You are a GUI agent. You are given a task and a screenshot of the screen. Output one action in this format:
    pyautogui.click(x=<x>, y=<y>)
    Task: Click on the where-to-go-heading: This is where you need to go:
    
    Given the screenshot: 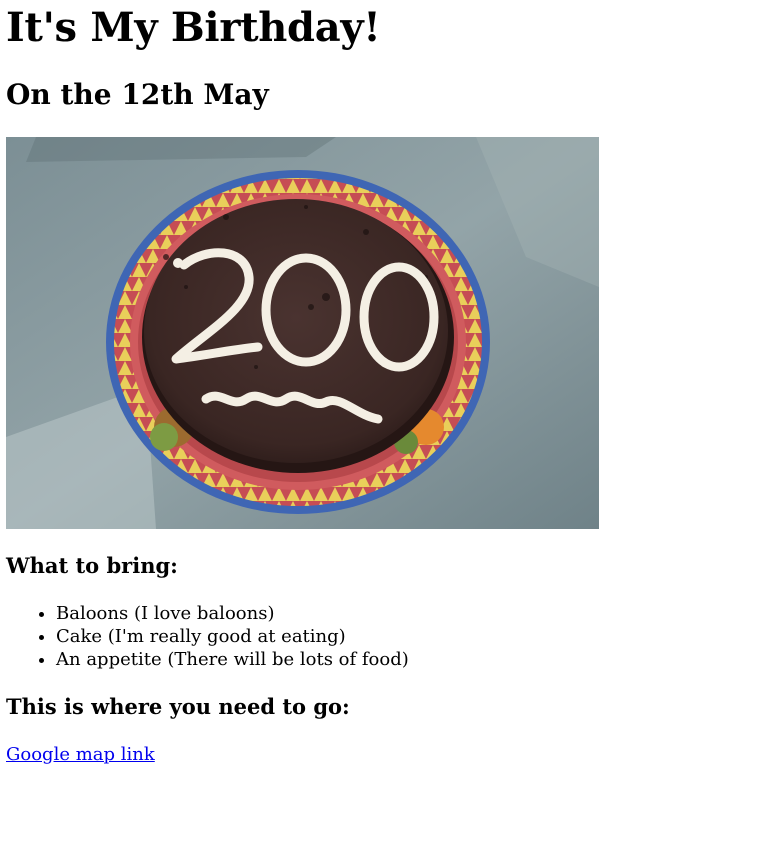 What is the action you would take?
    pyautogui.click(x=178, y=706)
    